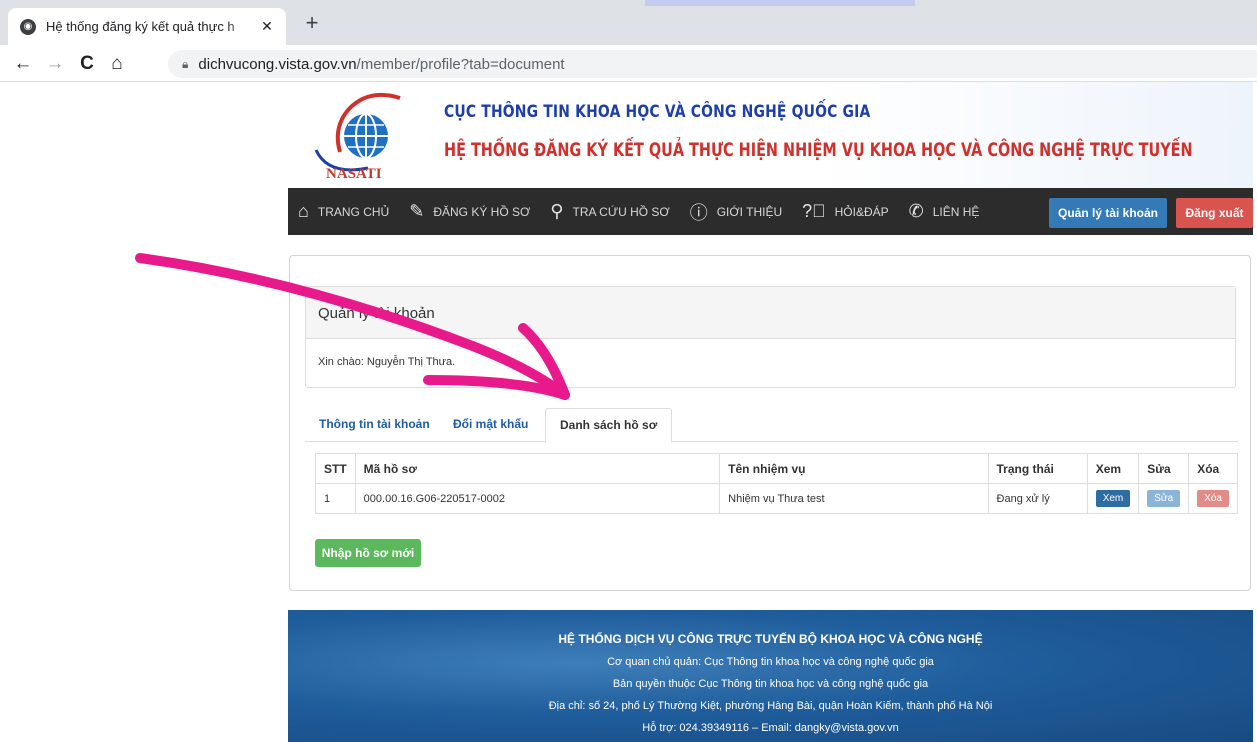 The width and height of the screenshot is (1257, 742). Describe the element at coordinates (845, 211) in the screenshot. I see `nav-item-faq: ?⃝ HỎI&ĐÁP` at that location.